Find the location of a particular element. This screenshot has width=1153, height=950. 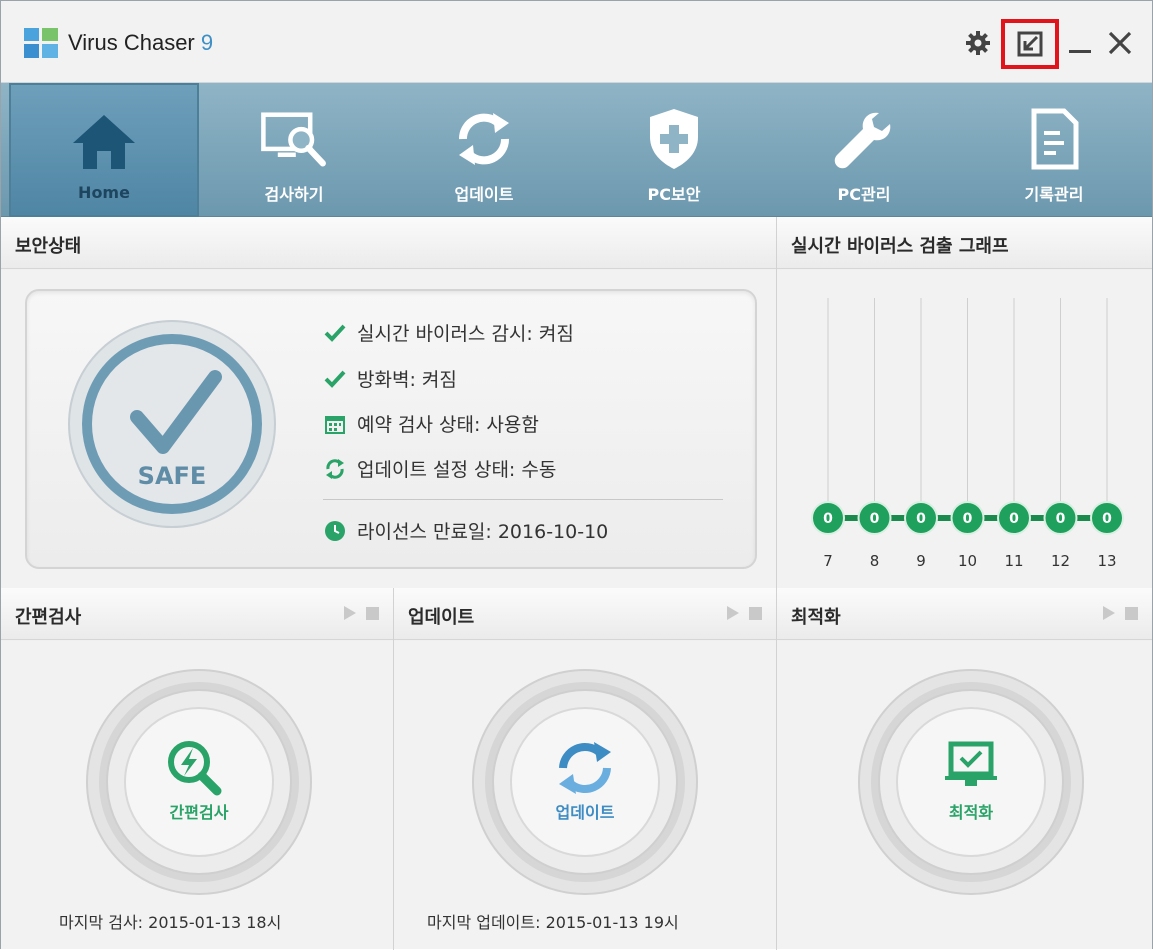

nav-label: PC보안 is located at coordinates (674, 194).